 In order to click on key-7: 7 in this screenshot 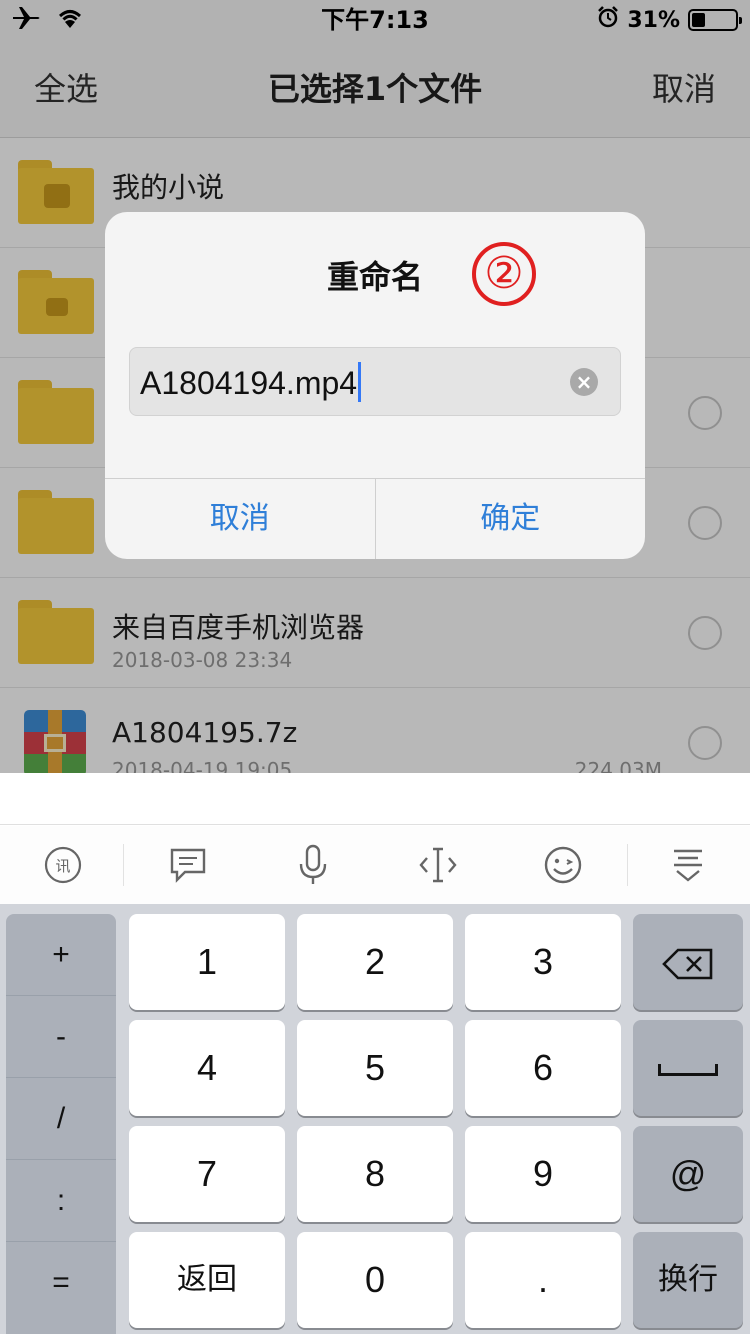, I will do `click(207, 1174)`.